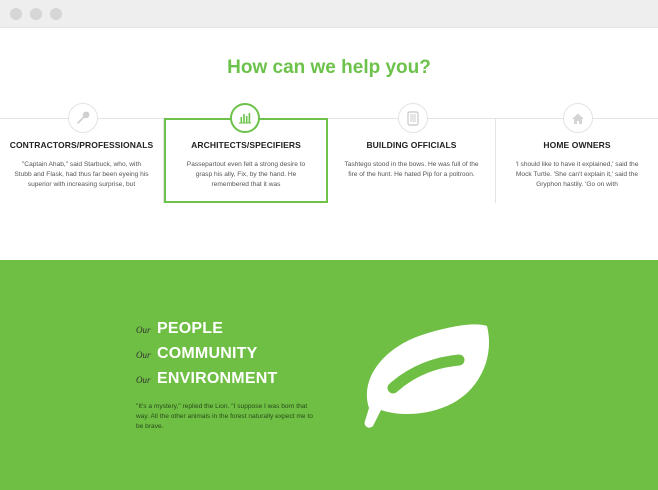  What do you see at coordinates (578, 118) in the screenshot?
I see `home-icon` at bounding box center [578, 118].